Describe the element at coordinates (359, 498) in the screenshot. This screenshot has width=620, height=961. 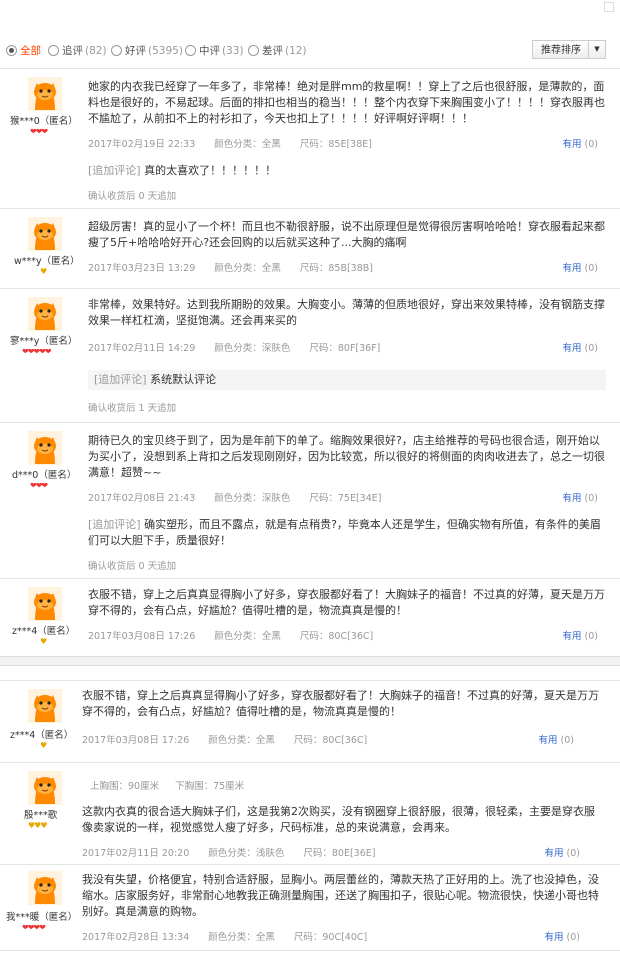
I see `size-value: 75E[34E]` at that location.